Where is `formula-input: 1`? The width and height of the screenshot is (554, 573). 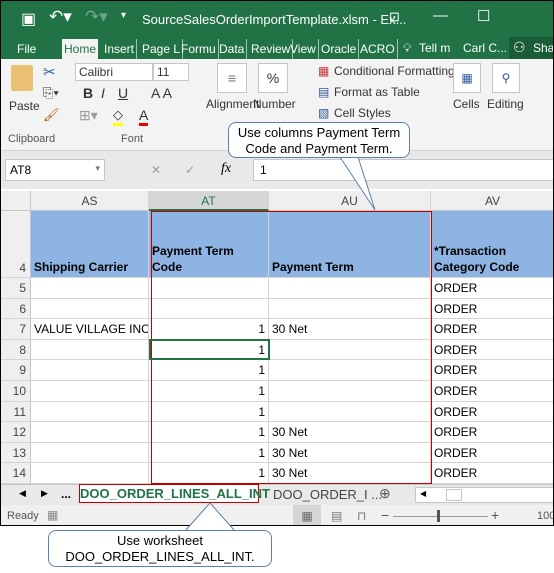
formula-input: 1 is located at coordinates (403, 170).